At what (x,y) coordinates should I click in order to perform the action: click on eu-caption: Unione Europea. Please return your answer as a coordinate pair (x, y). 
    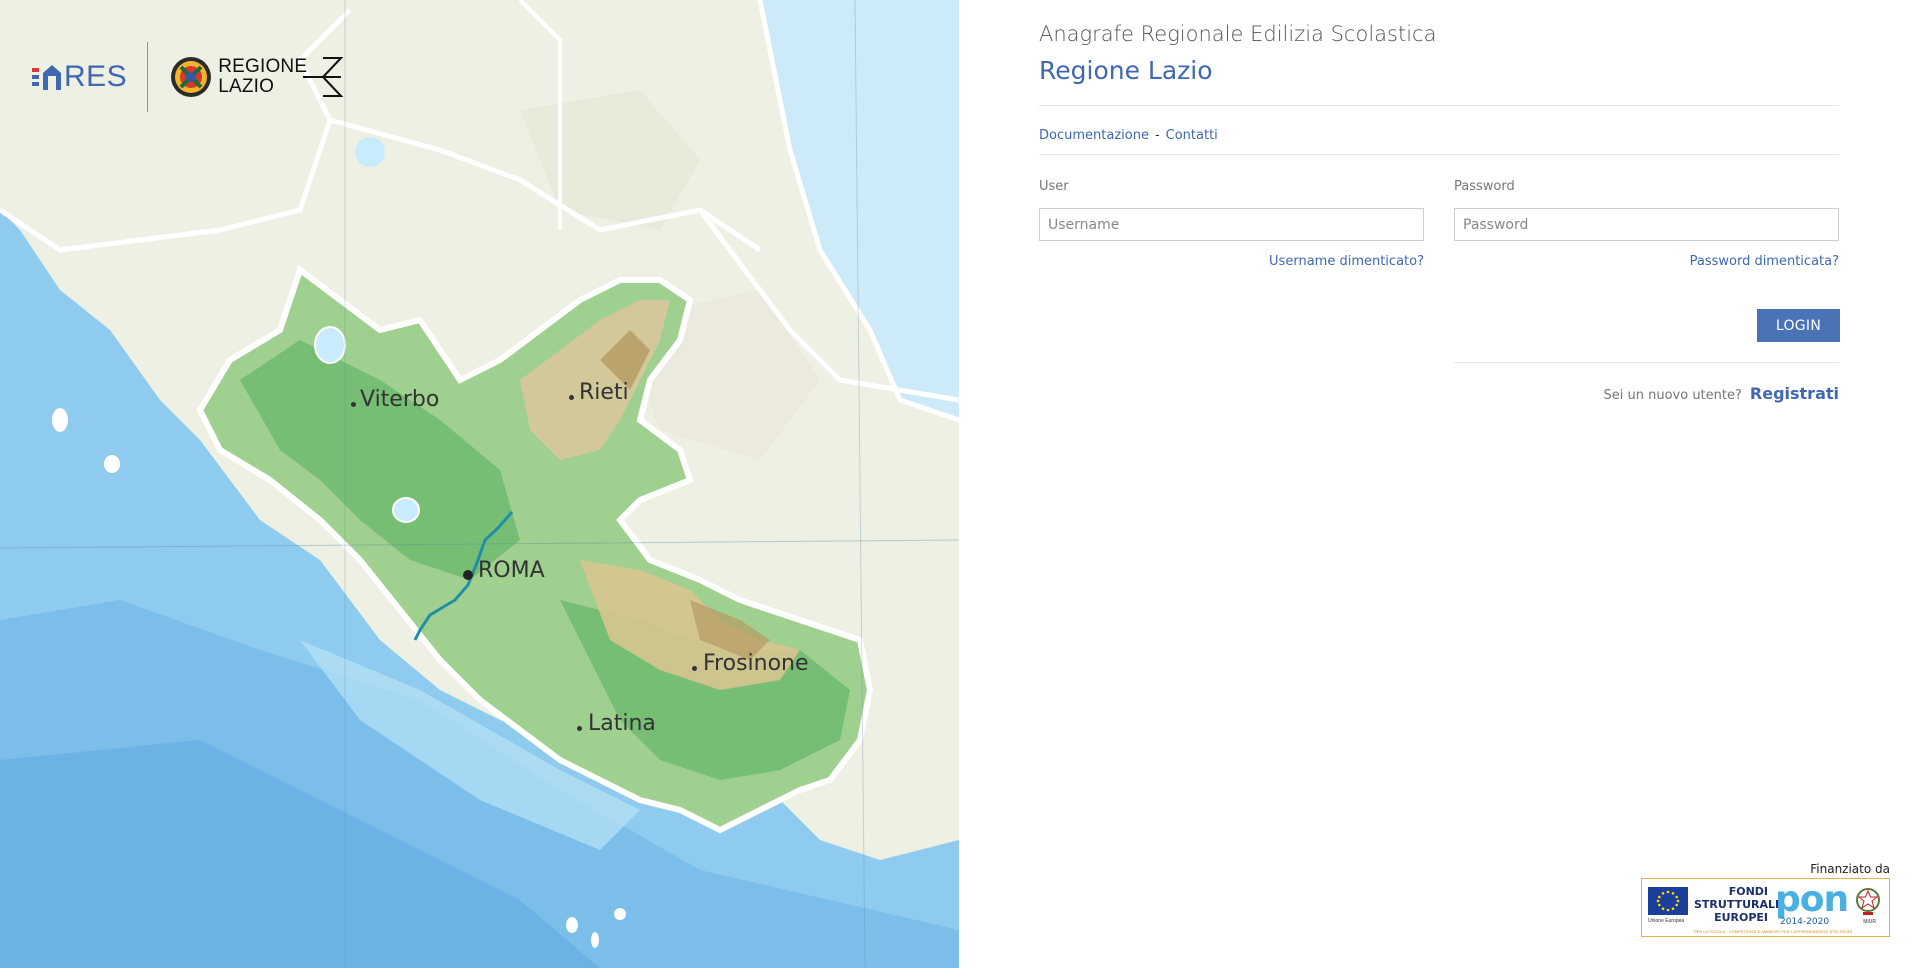
    Looking at the image, I should click on (1666, 921).